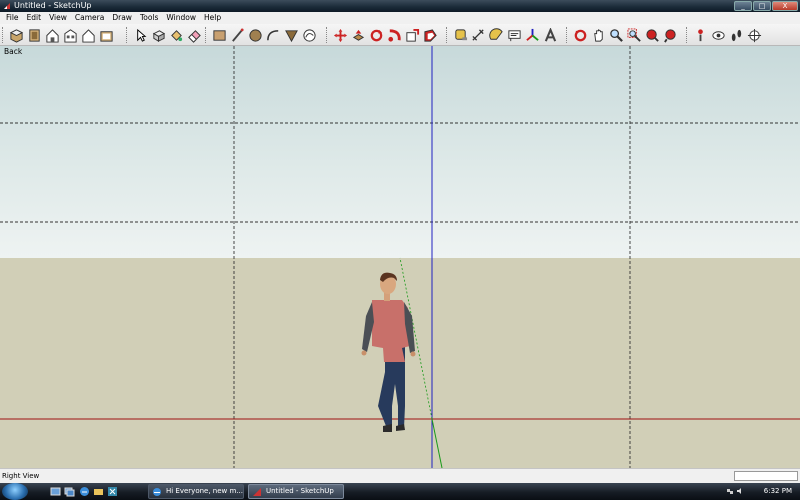  Describe the element at coordinates (122, 18) in the screenshot. I see `menu-draw: Draw` at that location.